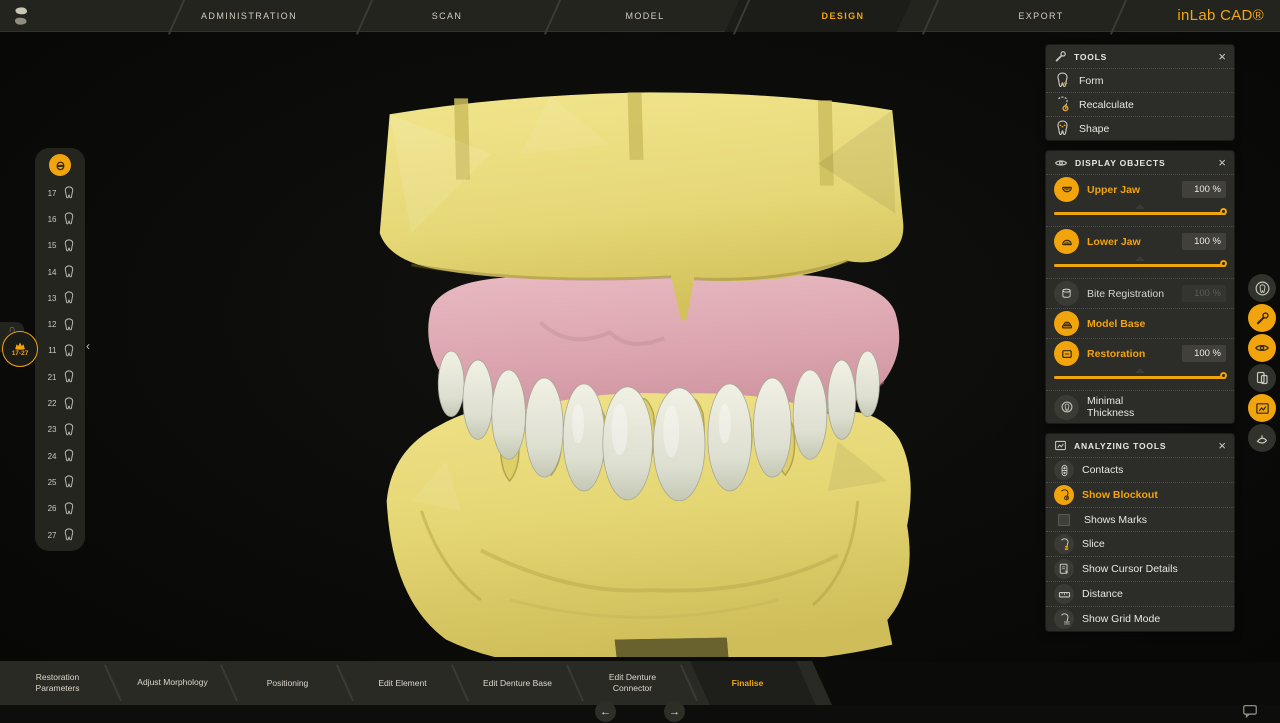 This screenshot has width=1280, height=723. What do you see at coordinates (1064, 519) in the screenshot?
I see `shows-marks-checkbox` at bounding box center [1064, 519].